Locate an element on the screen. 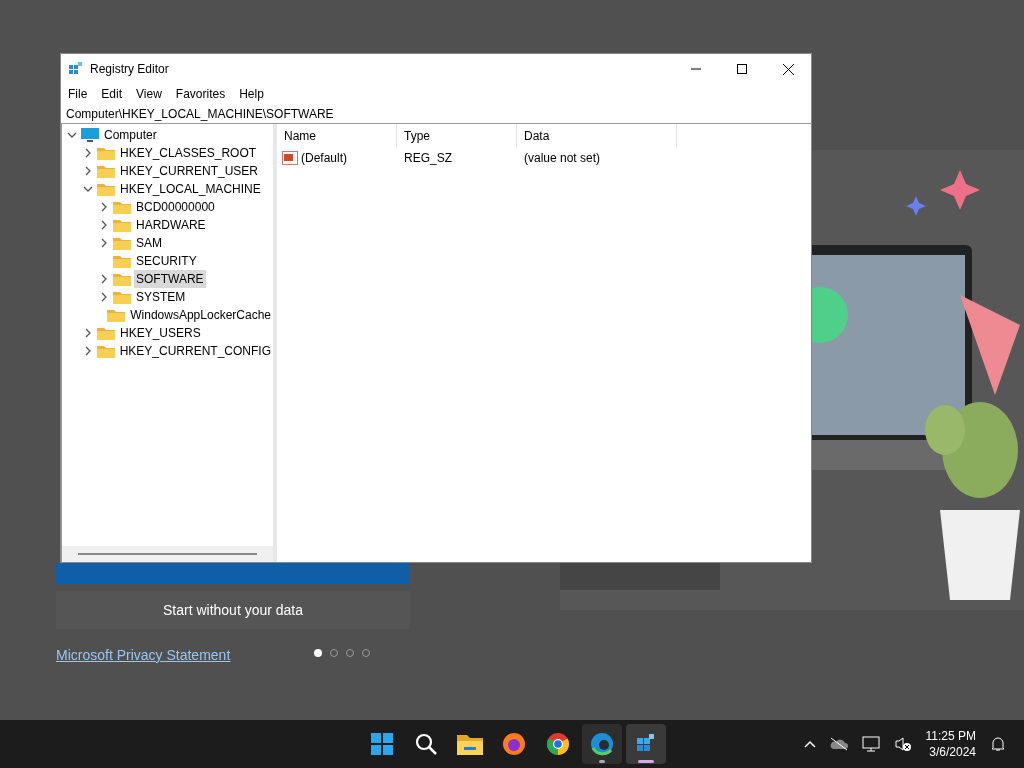  start-without-data-button: Start without your data is located at coordinates (233, 610).